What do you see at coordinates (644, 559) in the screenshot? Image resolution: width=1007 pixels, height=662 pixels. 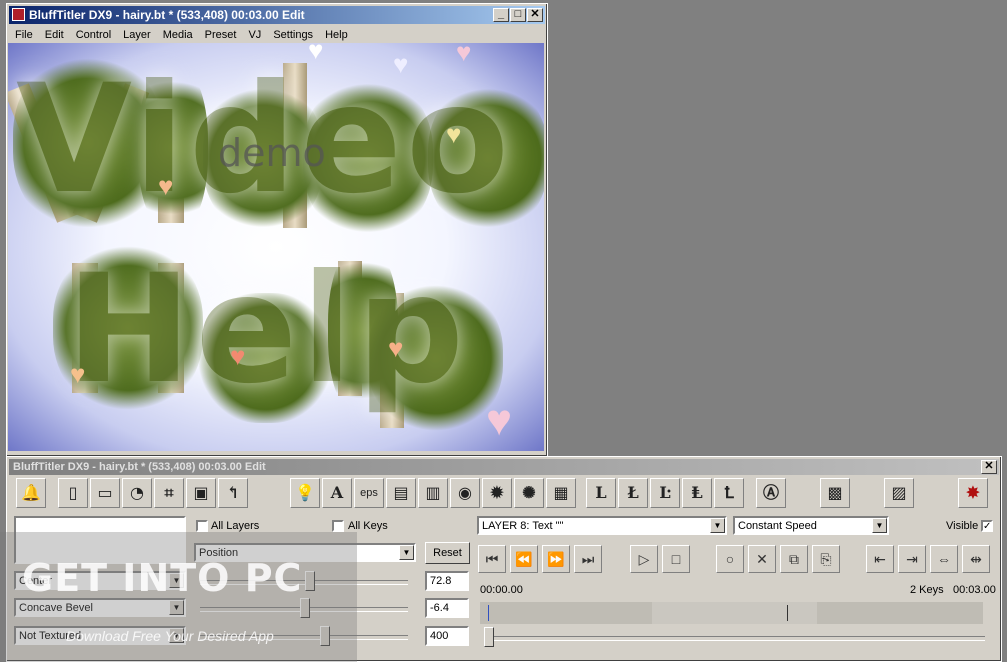 I see `play-icon: ▷` at bounding box center [644, 559].